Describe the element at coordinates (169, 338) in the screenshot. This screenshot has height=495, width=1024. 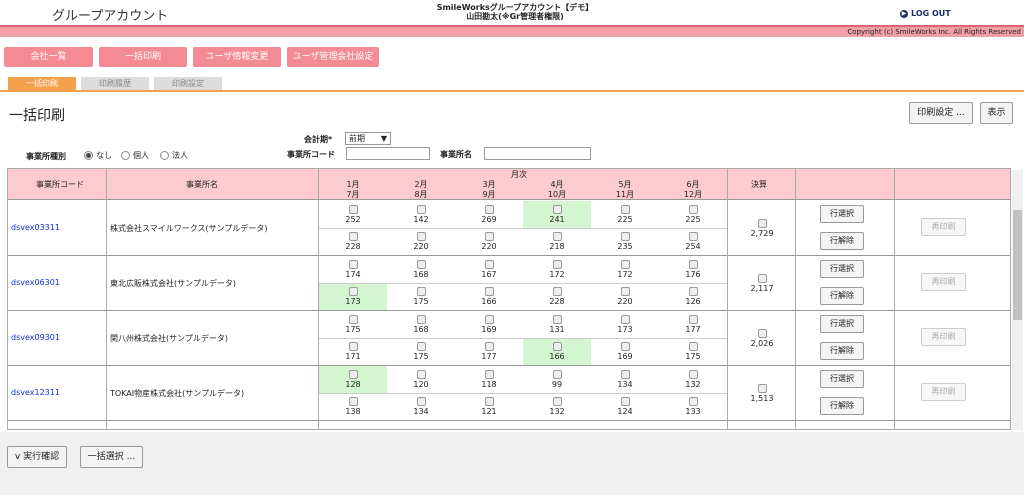
I see `office-name: 関八州株式会社(サンプルデータ)` at that location.